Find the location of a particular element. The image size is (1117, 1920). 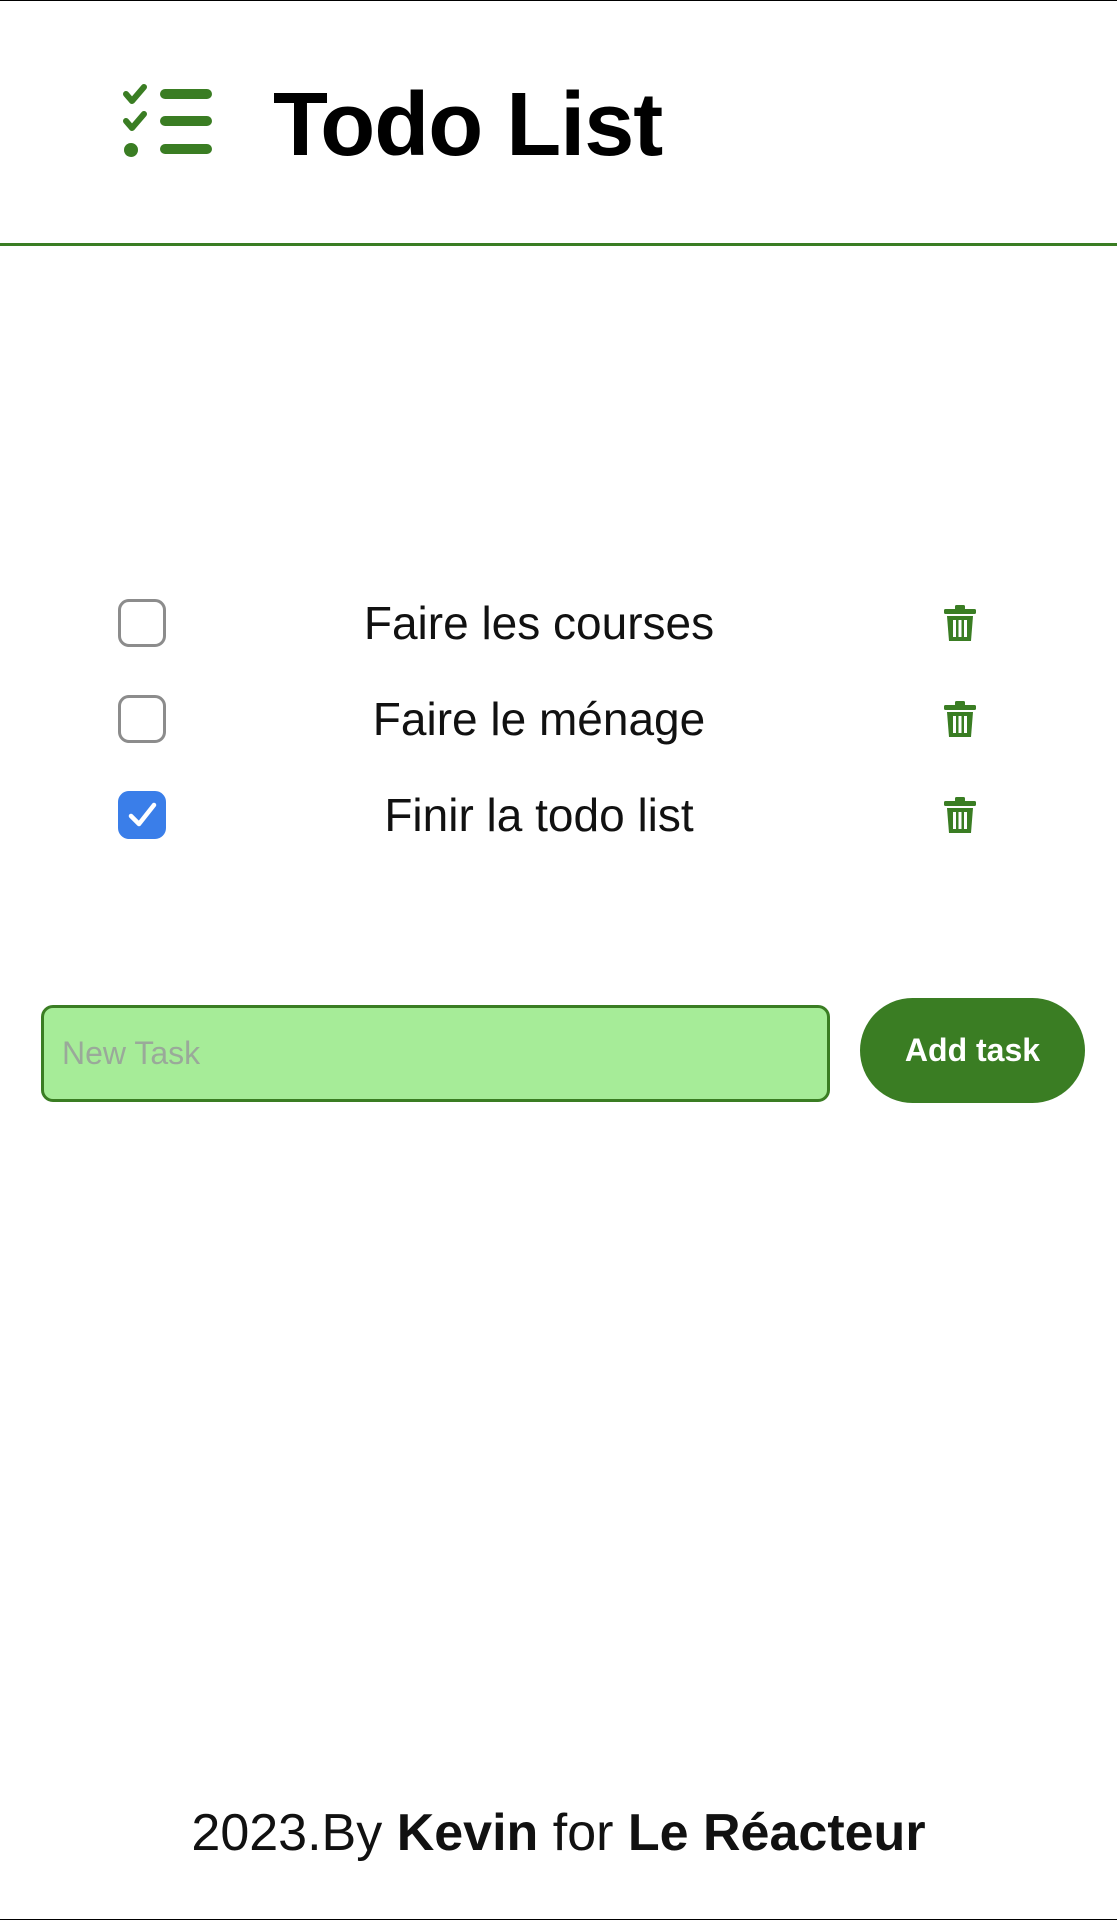

footer-org: Le Réacteur is located at coordinates (776, 1833).